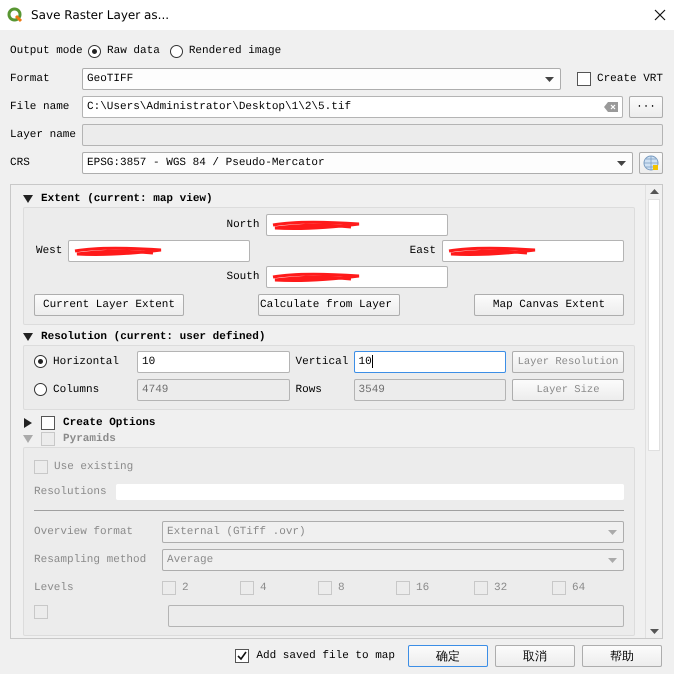 The width and height of the screenshot is (674, 674). Describe the element at coordinates (43, 135) in the screenshot. I see `field-label: Layer name` at that location.